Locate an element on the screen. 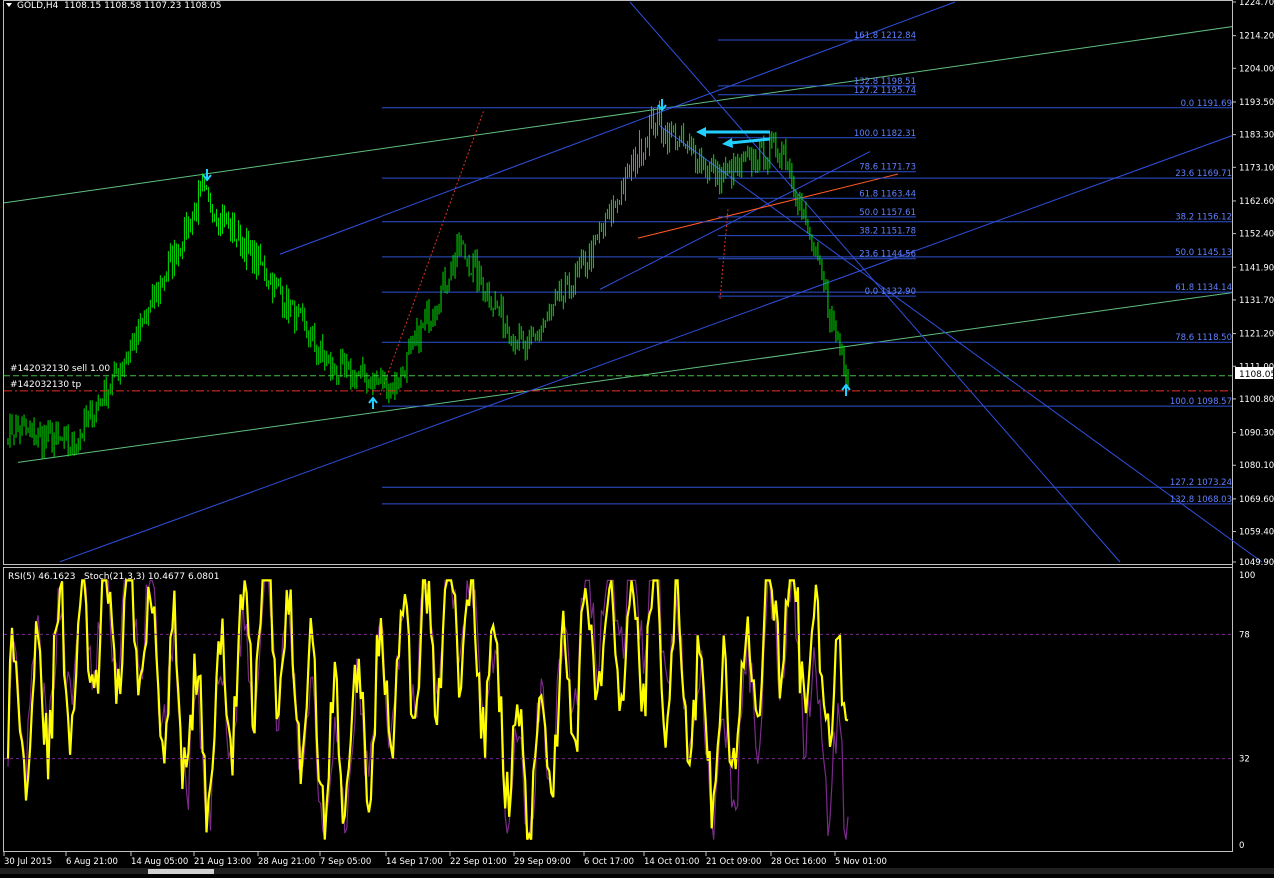 The width and height of the screenshot is (1274, 878). dropdown-icon is located at coordinates (9, 5).